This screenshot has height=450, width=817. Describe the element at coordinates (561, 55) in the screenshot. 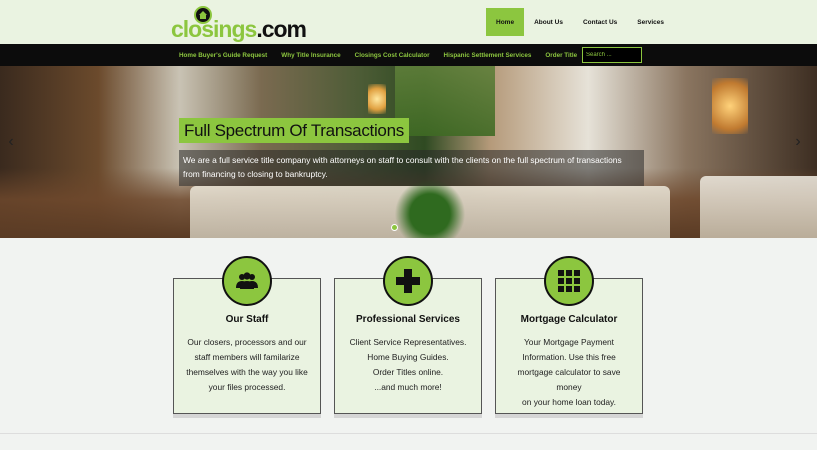

I see `subnav-order-title: Order Title` at that location.